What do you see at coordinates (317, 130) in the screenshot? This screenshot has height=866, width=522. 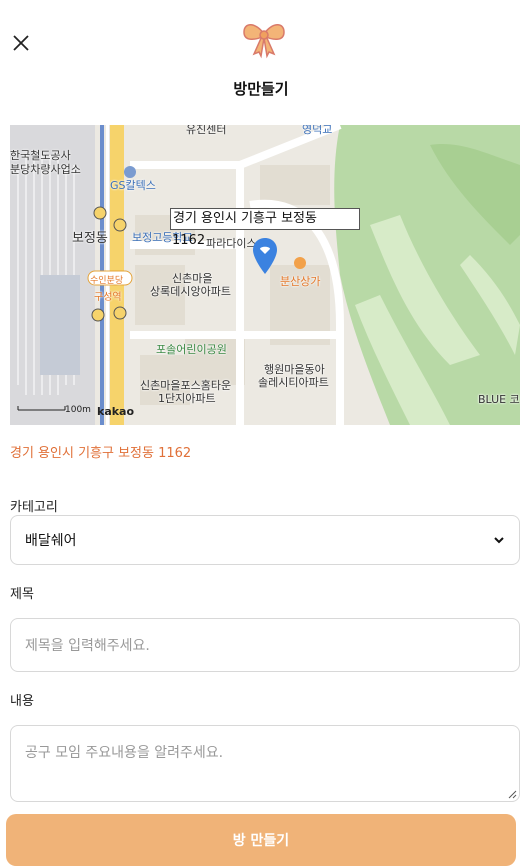 I see `map-label: 영덕교` at bounding box center [317, 130].